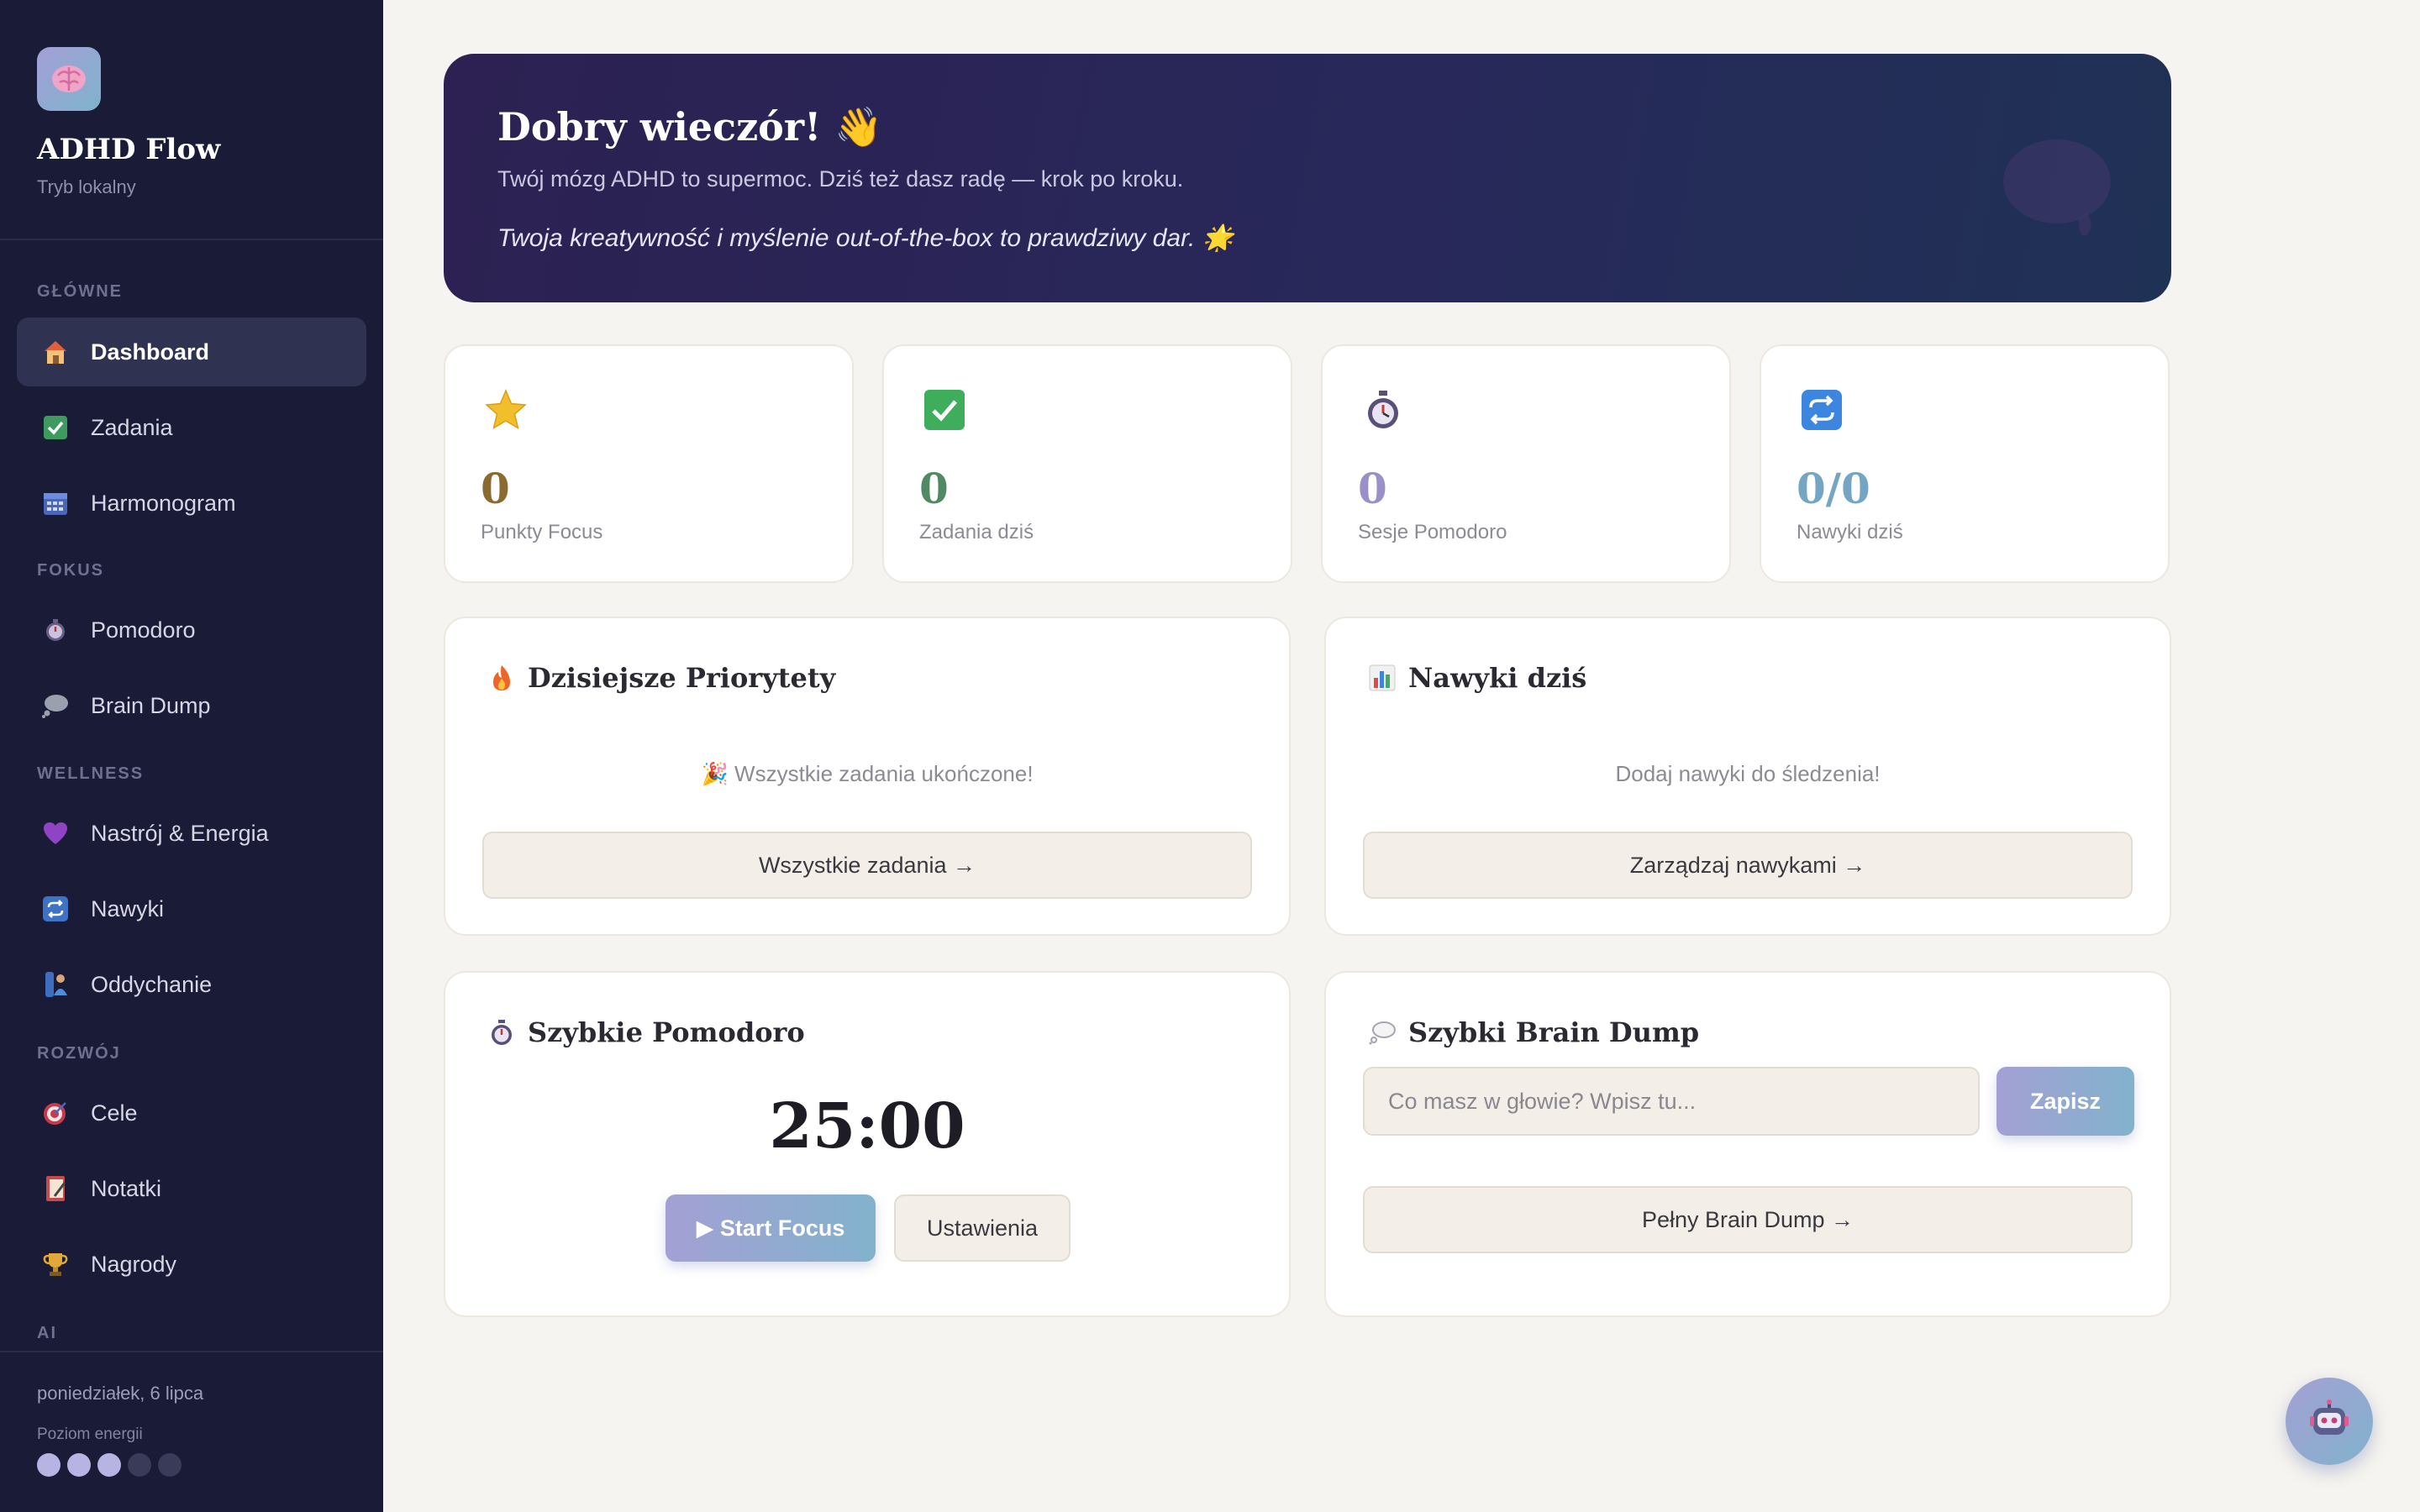  I want to click on sidebar-item-schedule: Harmonogram, so click(191, 503).